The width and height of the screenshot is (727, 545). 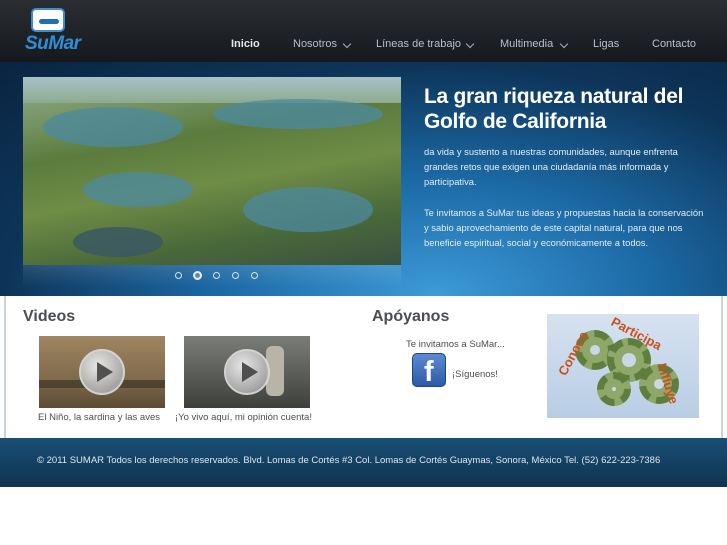 What do you see at coordinates (429, 370) in the screenshot?
I see `facebook-icon: f` at bounding box center [429, 370].